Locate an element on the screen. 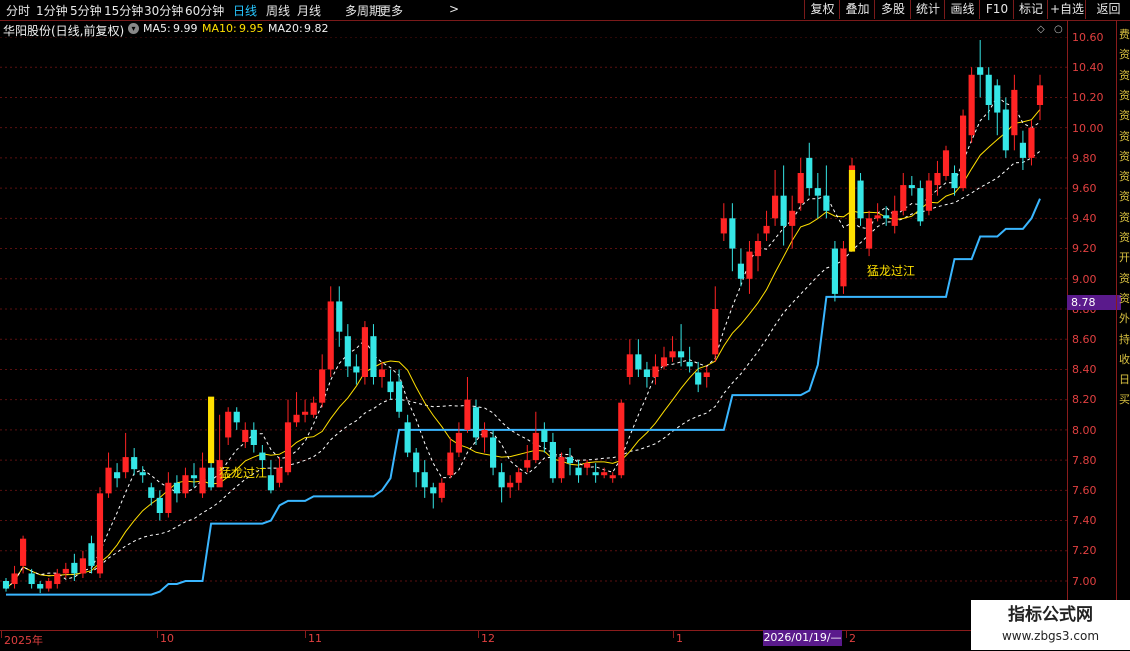  toolbar-button-0: 复权 is located at coordinates (822, 9).